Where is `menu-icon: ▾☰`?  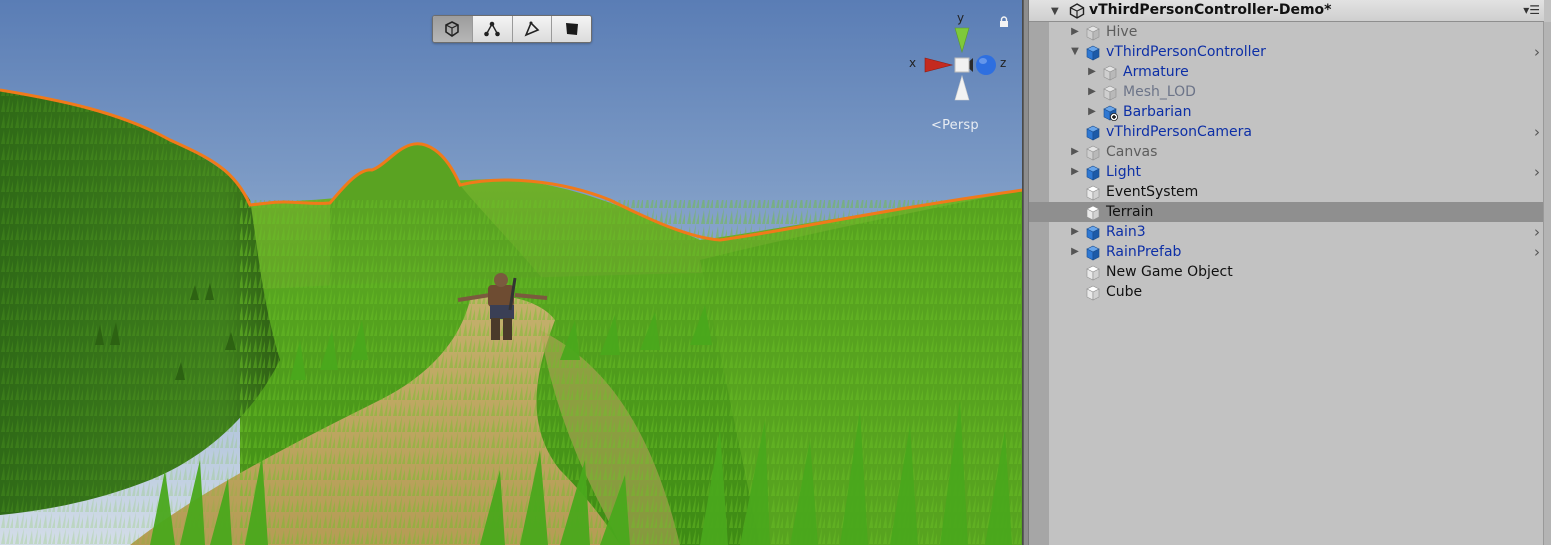 menu-icon: ▾☰ is located at coordinates (1531, 10).